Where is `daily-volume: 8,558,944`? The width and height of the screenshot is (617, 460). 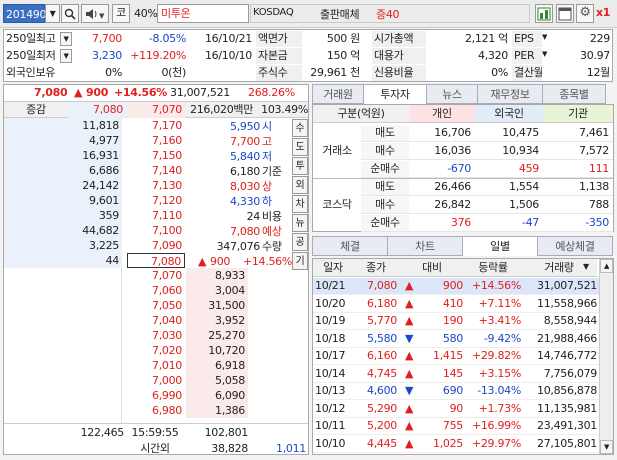
daily-volume: 8,558,944 is located at coordinates (570, 320).